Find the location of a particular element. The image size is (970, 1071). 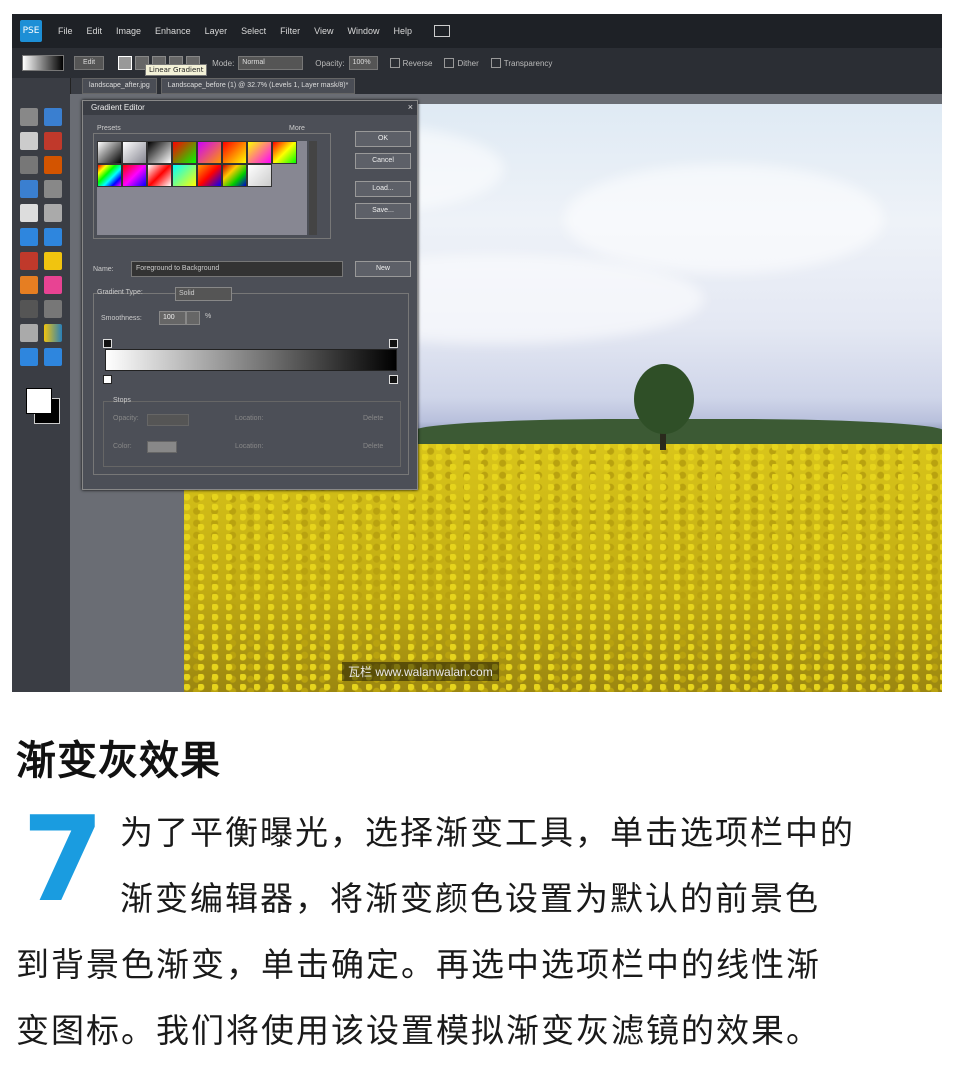

gradient-picker is located at coordinates (43, 63).